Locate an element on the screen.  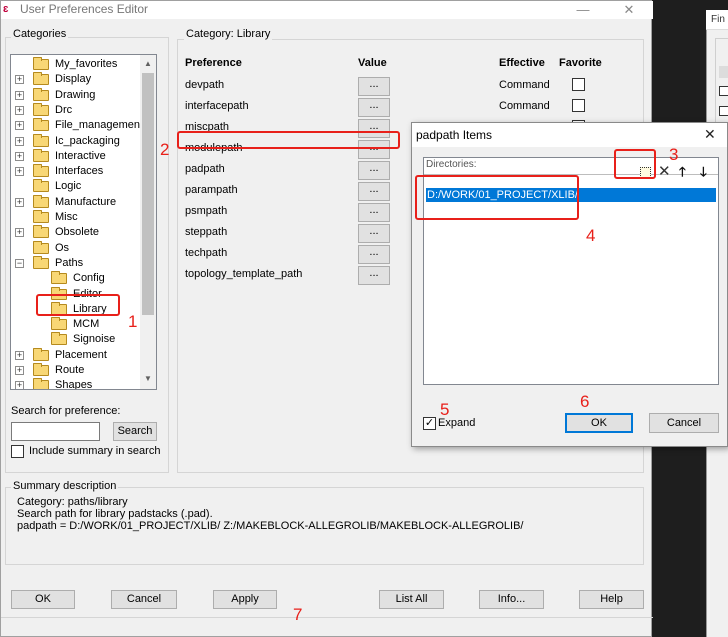
tree-item: − Paths is located at coordinates (76, 263).